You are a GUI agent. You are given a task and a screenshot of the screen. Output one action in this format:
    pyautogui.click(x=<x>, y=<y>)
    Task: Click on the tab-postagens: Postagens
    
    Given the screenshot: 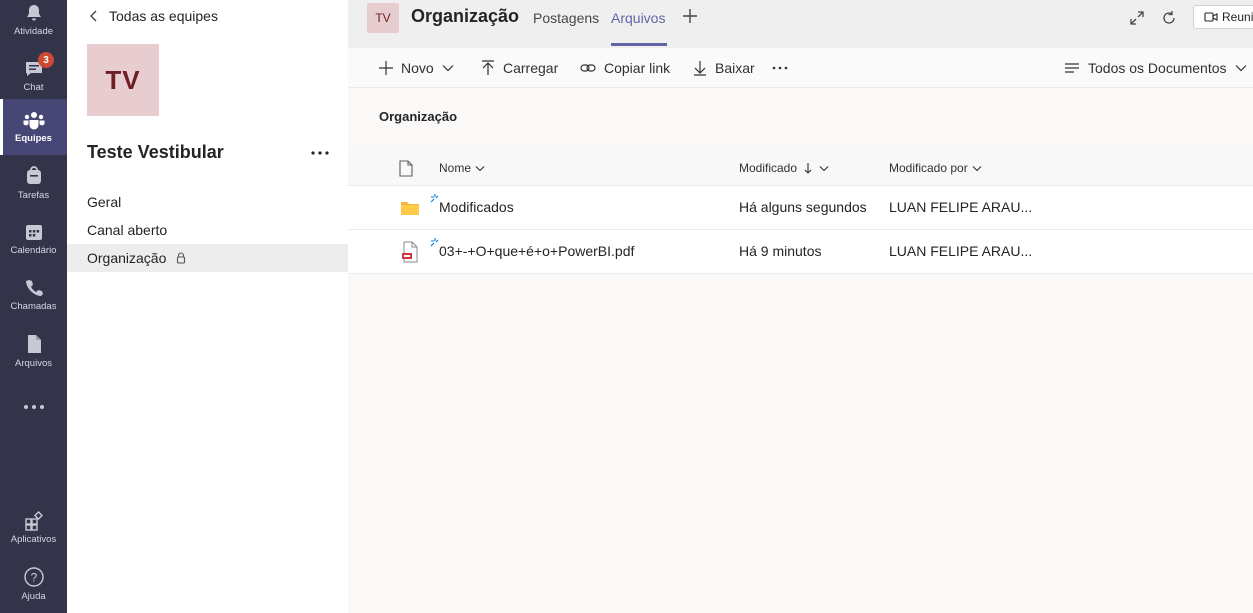 What is the action you would take?
    pyautogui.click(x=566, y=18)
    